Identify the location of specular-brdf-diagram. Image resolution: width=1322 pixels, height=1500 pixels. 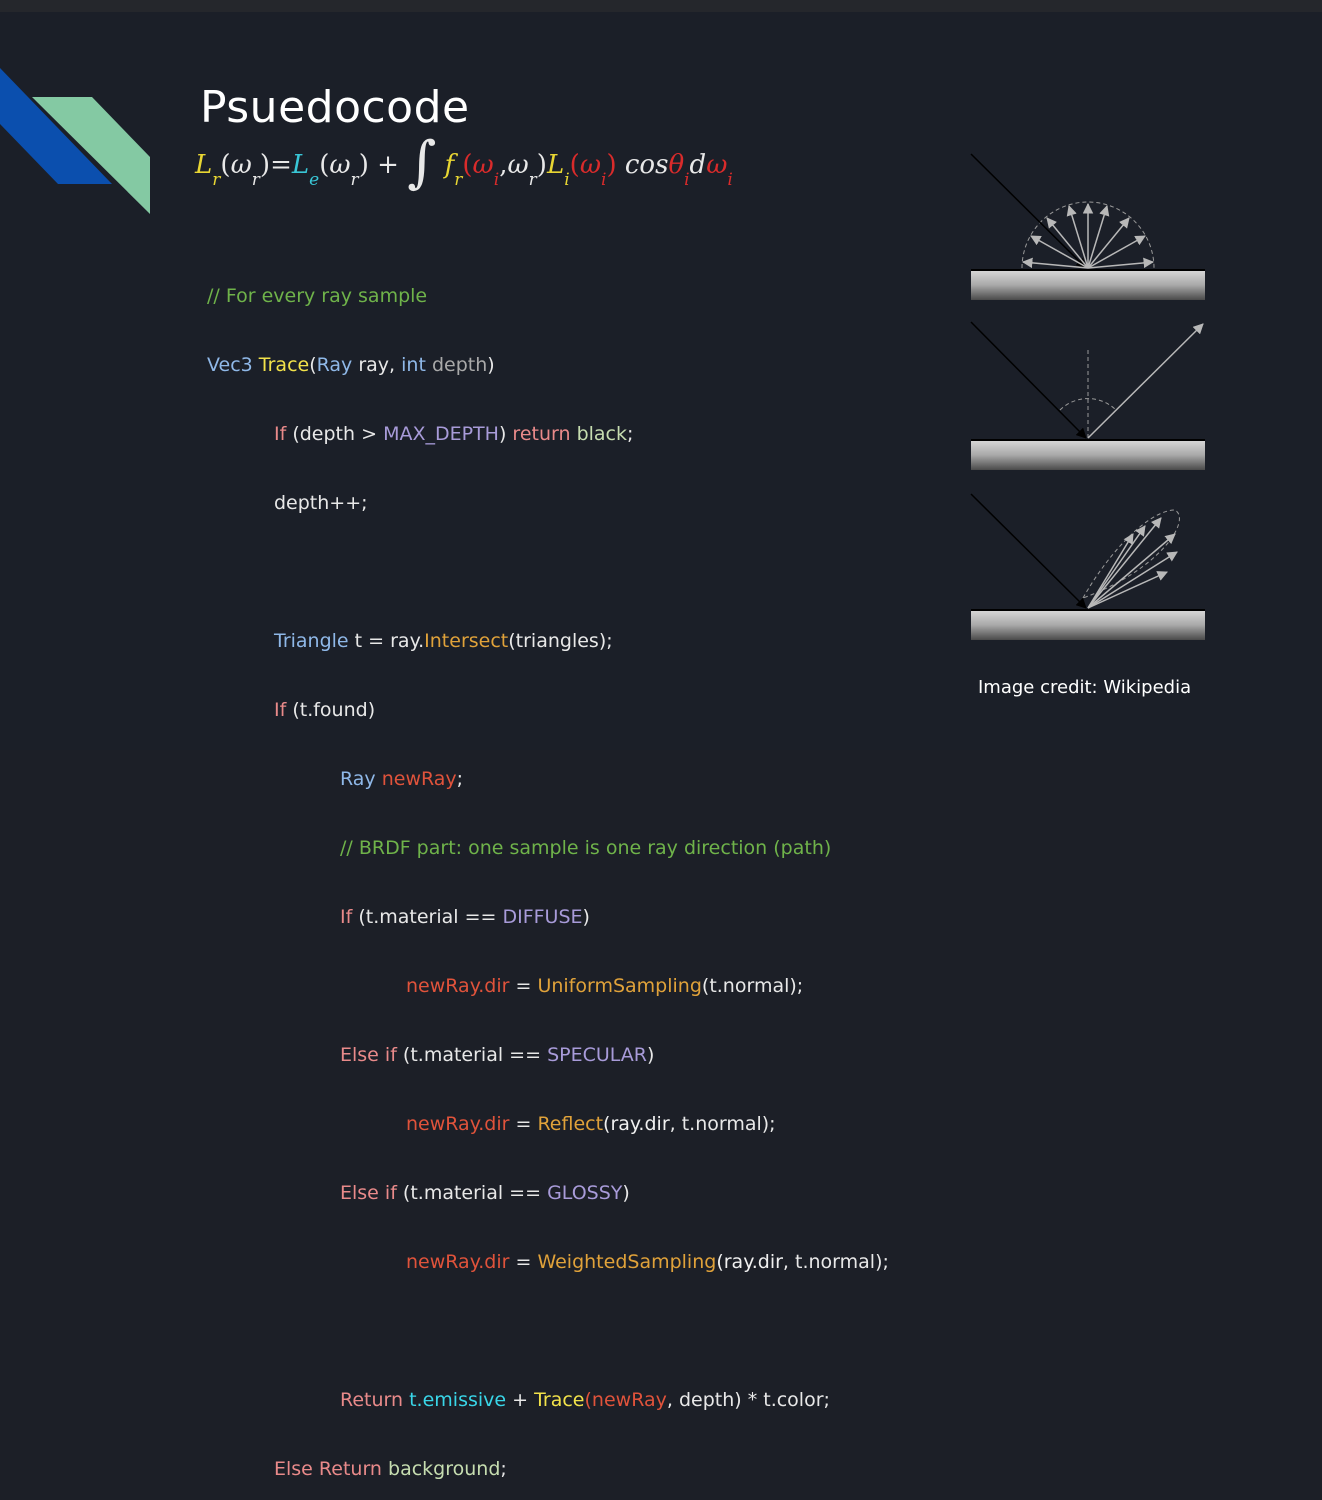
(1087, 395).